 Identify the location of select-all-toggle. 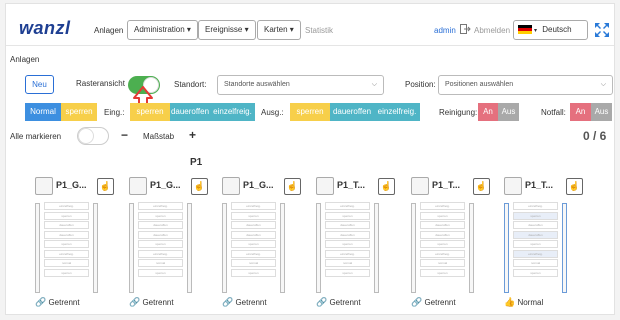
(93, 136).